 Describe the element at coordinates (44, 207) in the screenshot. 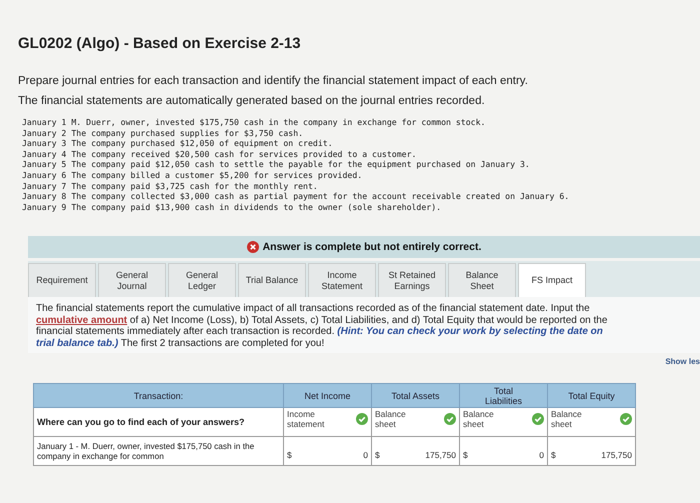

I see `transaction-date: January 9` at that location.